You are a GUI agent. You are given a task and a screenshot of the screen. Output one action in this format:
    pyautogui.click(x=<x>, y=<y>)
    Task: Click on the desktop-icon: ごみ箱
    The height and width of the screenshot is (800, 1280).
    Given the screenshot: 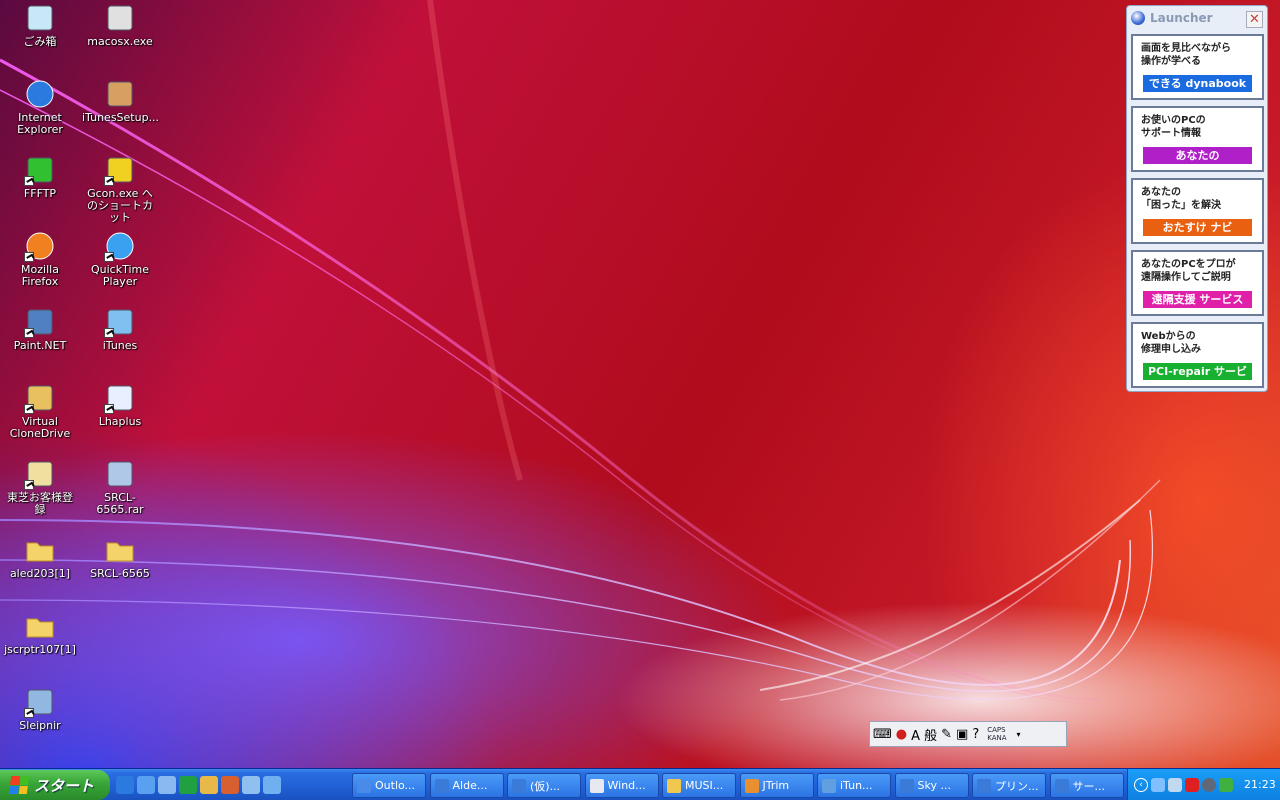 What is the action you would take?
    pyautogui.click(x=40, y=25)
    